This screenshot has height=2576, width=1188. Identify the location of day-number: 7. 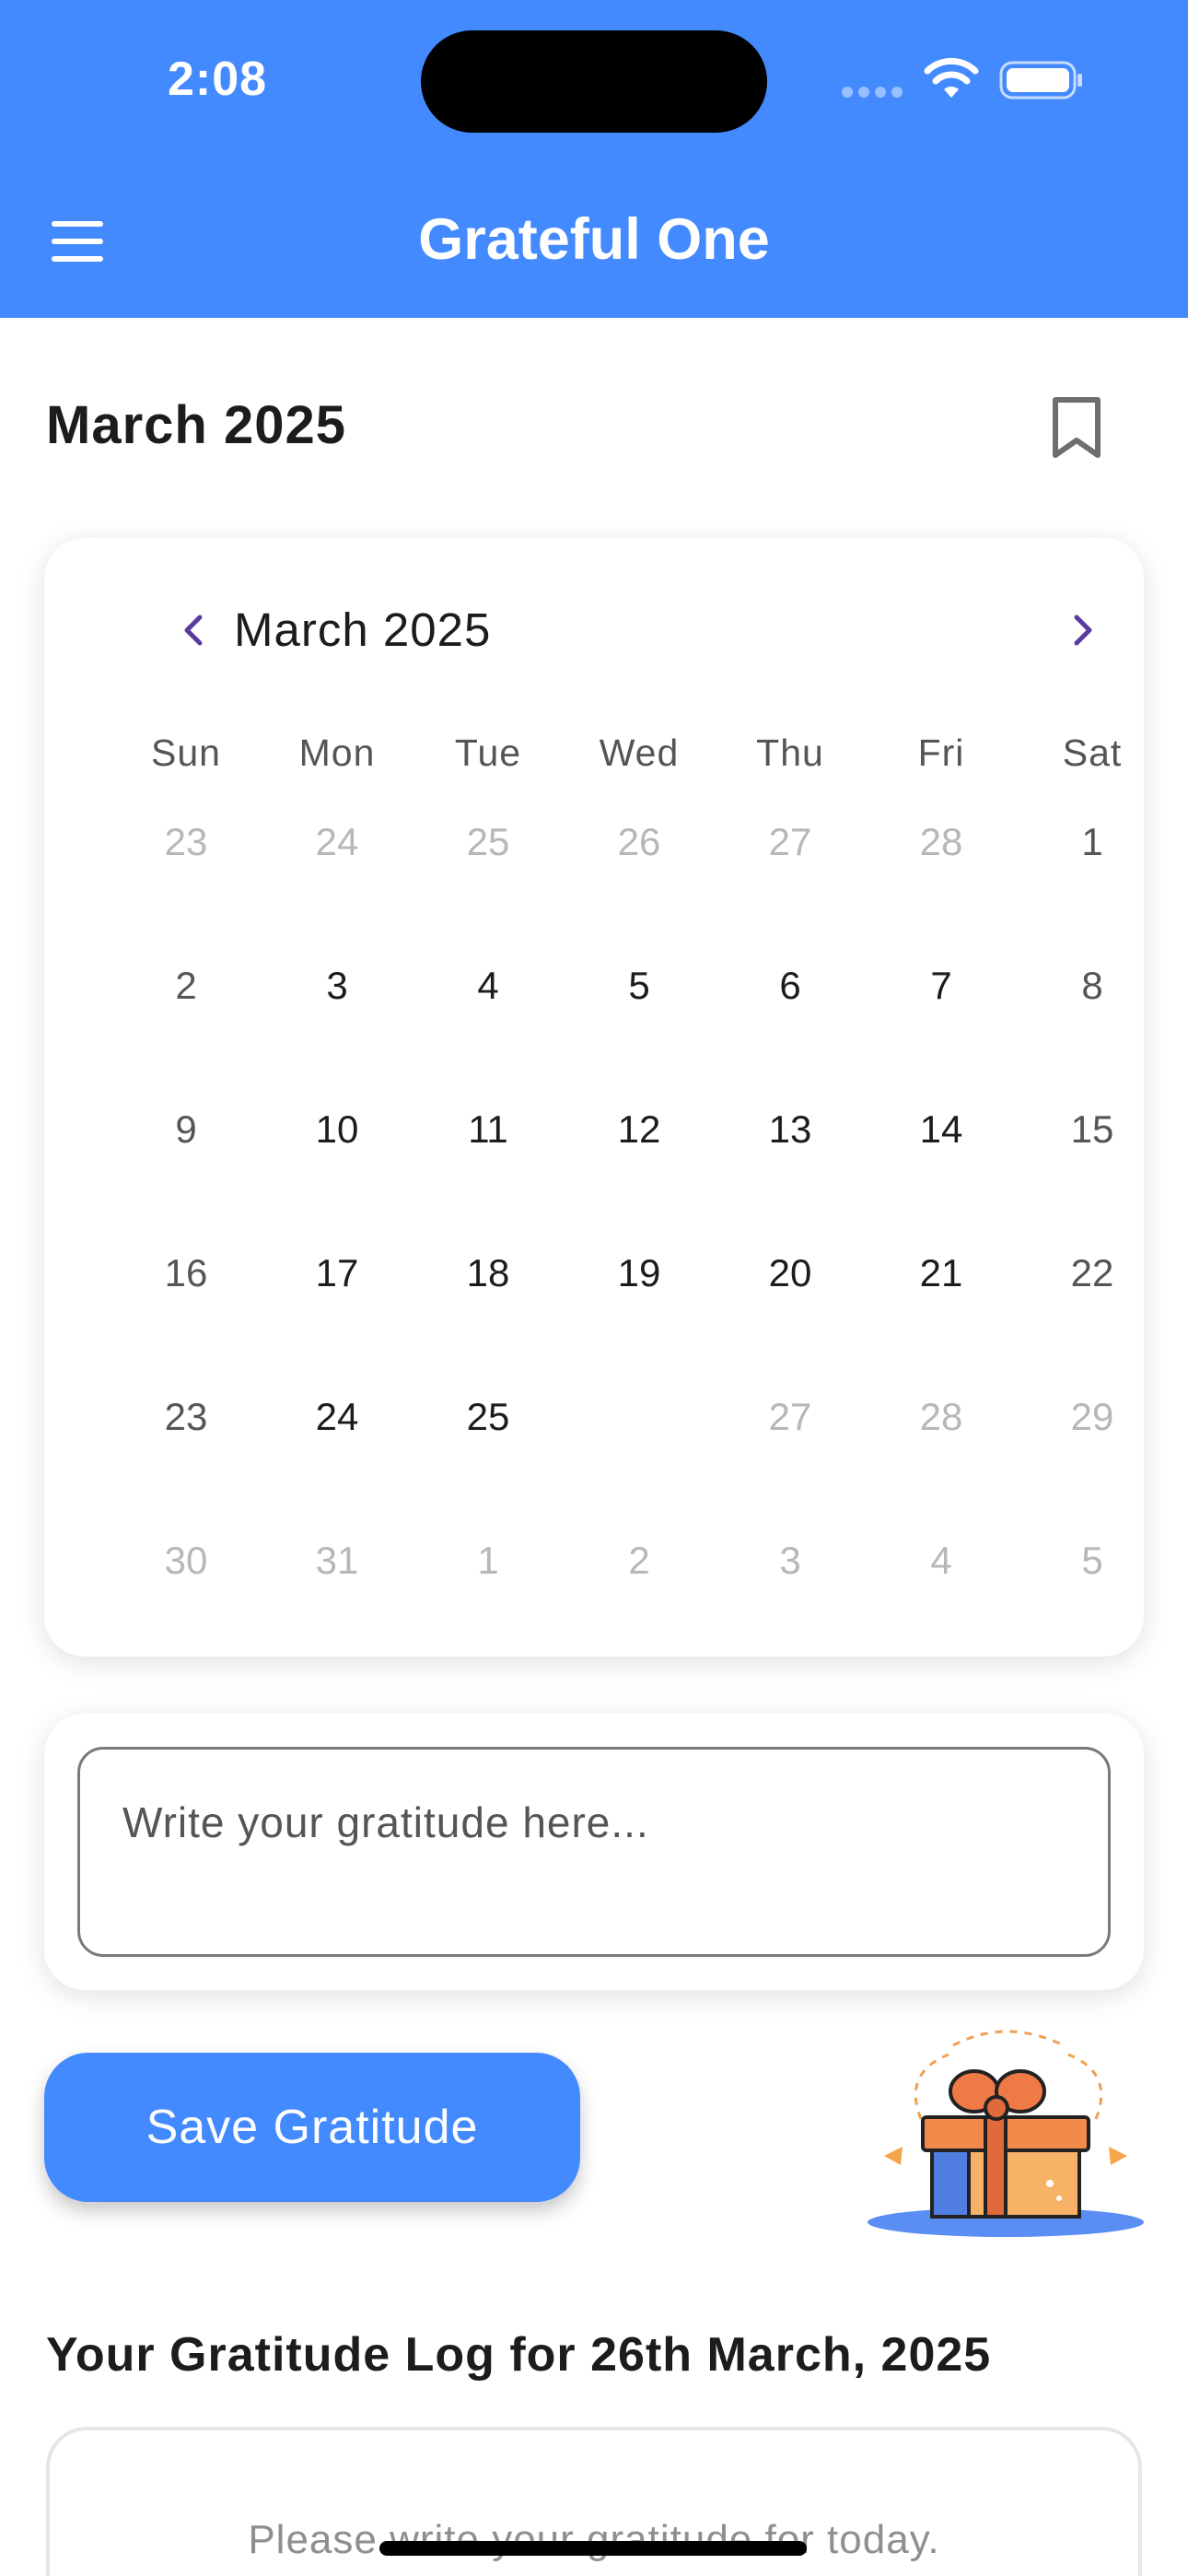
(941, 986).